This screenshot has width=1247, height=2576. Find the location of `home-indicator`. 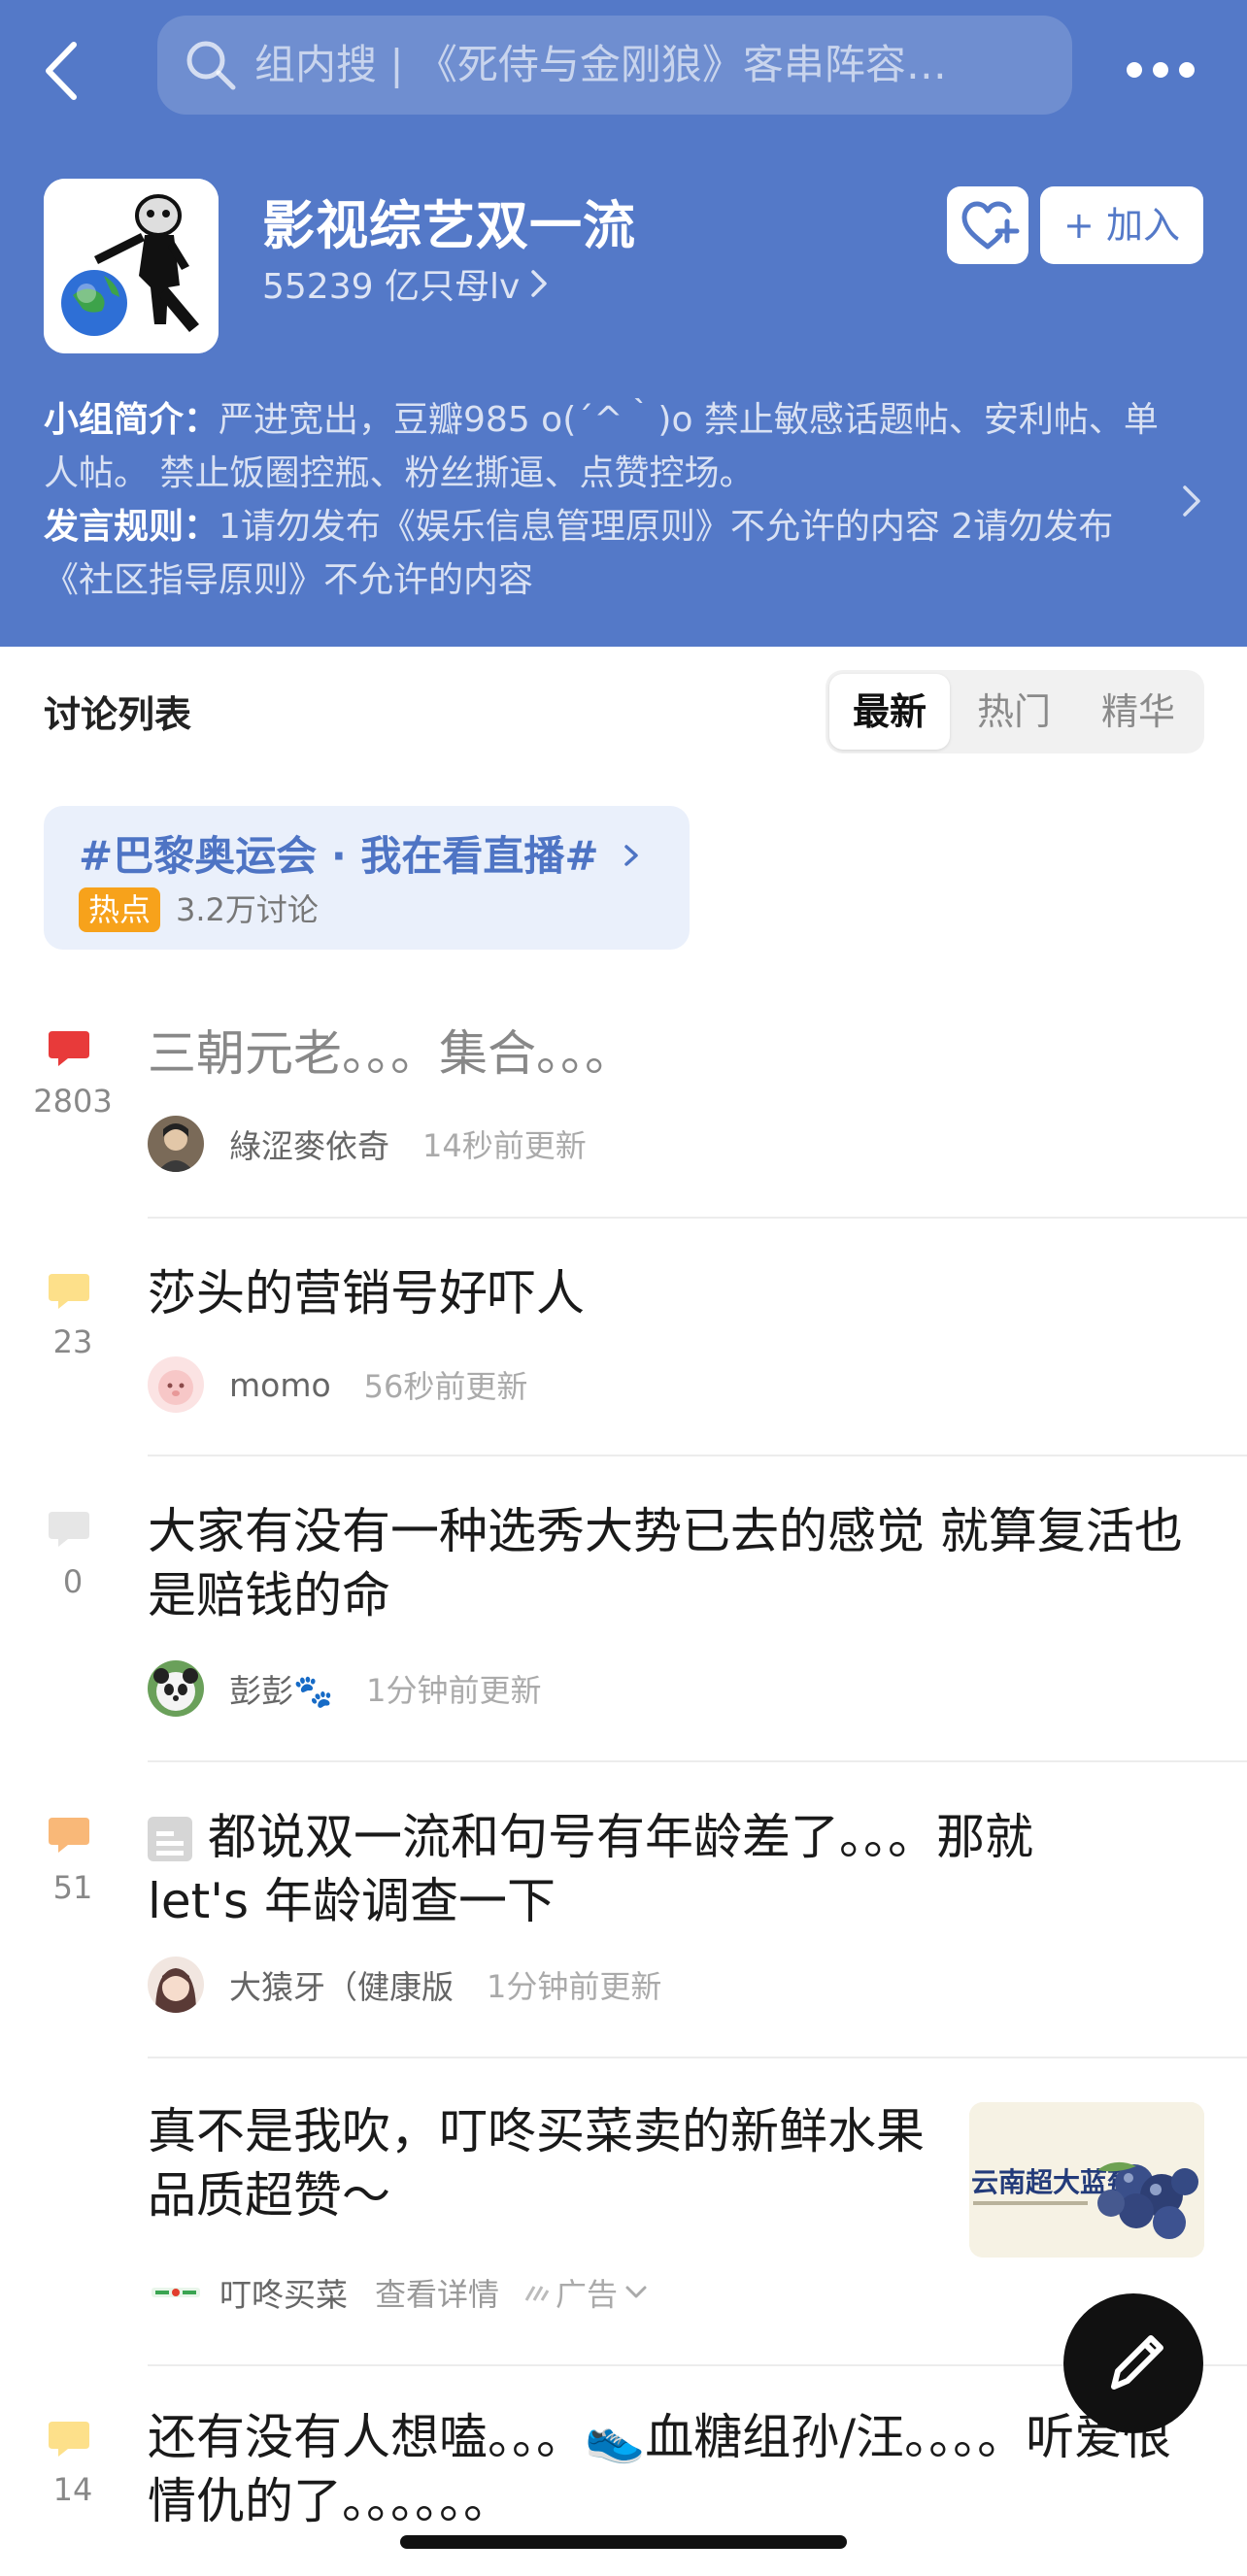

home-indicator is located at coordinates (623, 2542).